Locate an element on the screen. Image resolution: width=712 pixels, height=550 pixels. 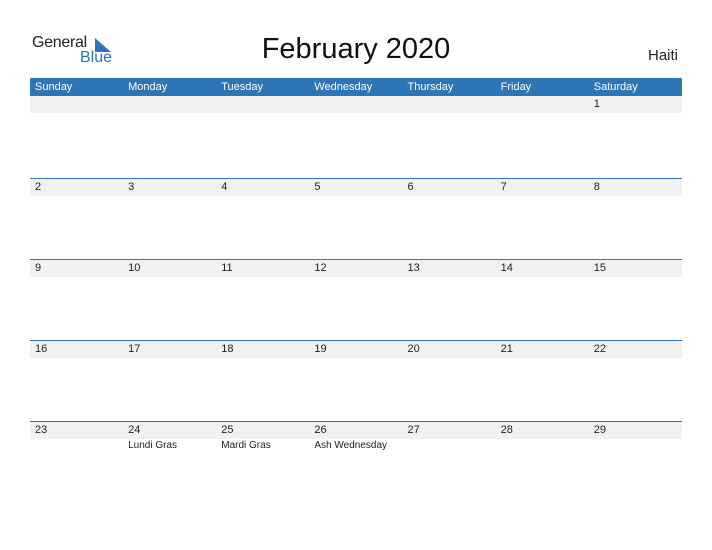
holiday-label: Ash Wednesday is located at coordinates (351, 445).